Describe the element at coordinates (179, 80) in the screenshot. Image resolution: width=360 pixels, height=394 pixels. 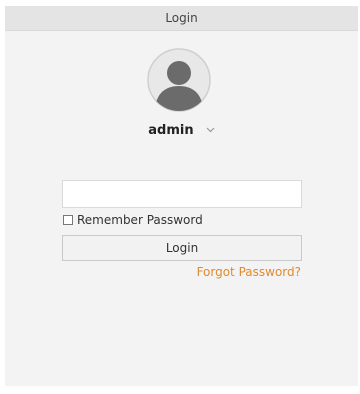
I see `user-avatar-icon` at that location.